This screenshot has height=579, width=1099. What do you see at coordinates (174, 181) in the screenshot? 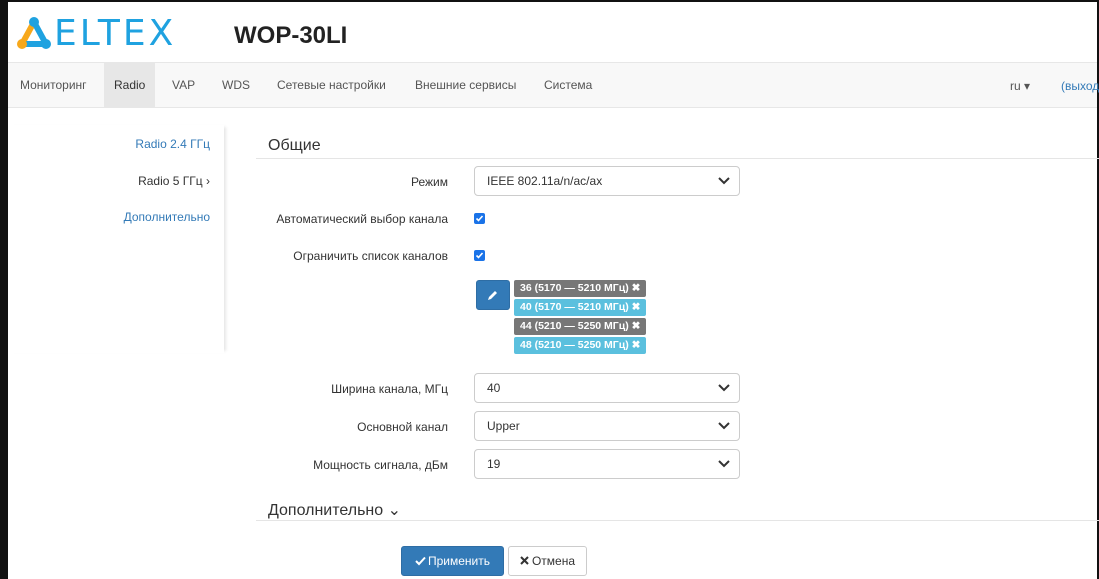
I see `sidebar-item-radio-5: Radio 5 ГГц ›` at bounding box center [174, 181].